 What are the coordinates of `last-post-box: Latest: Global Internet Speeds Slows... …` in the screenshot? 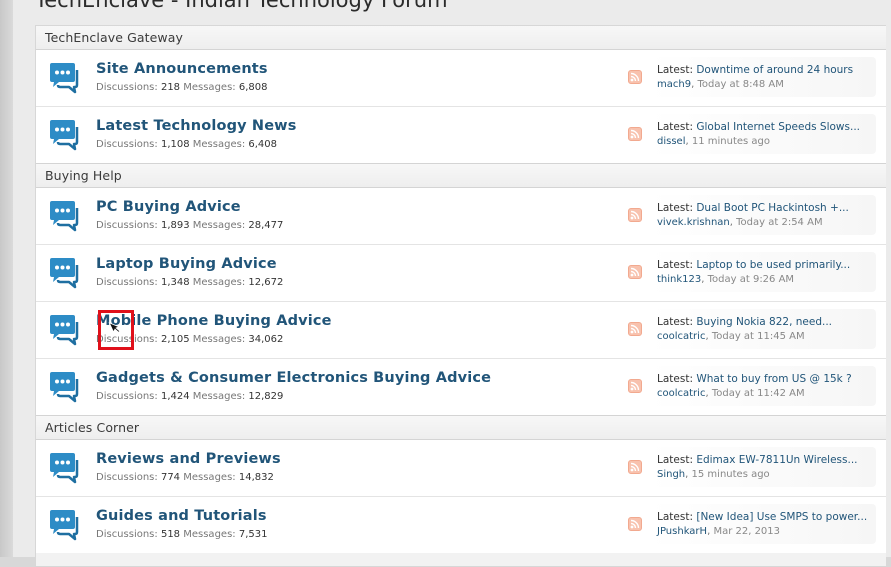 It's located at (763, 134).